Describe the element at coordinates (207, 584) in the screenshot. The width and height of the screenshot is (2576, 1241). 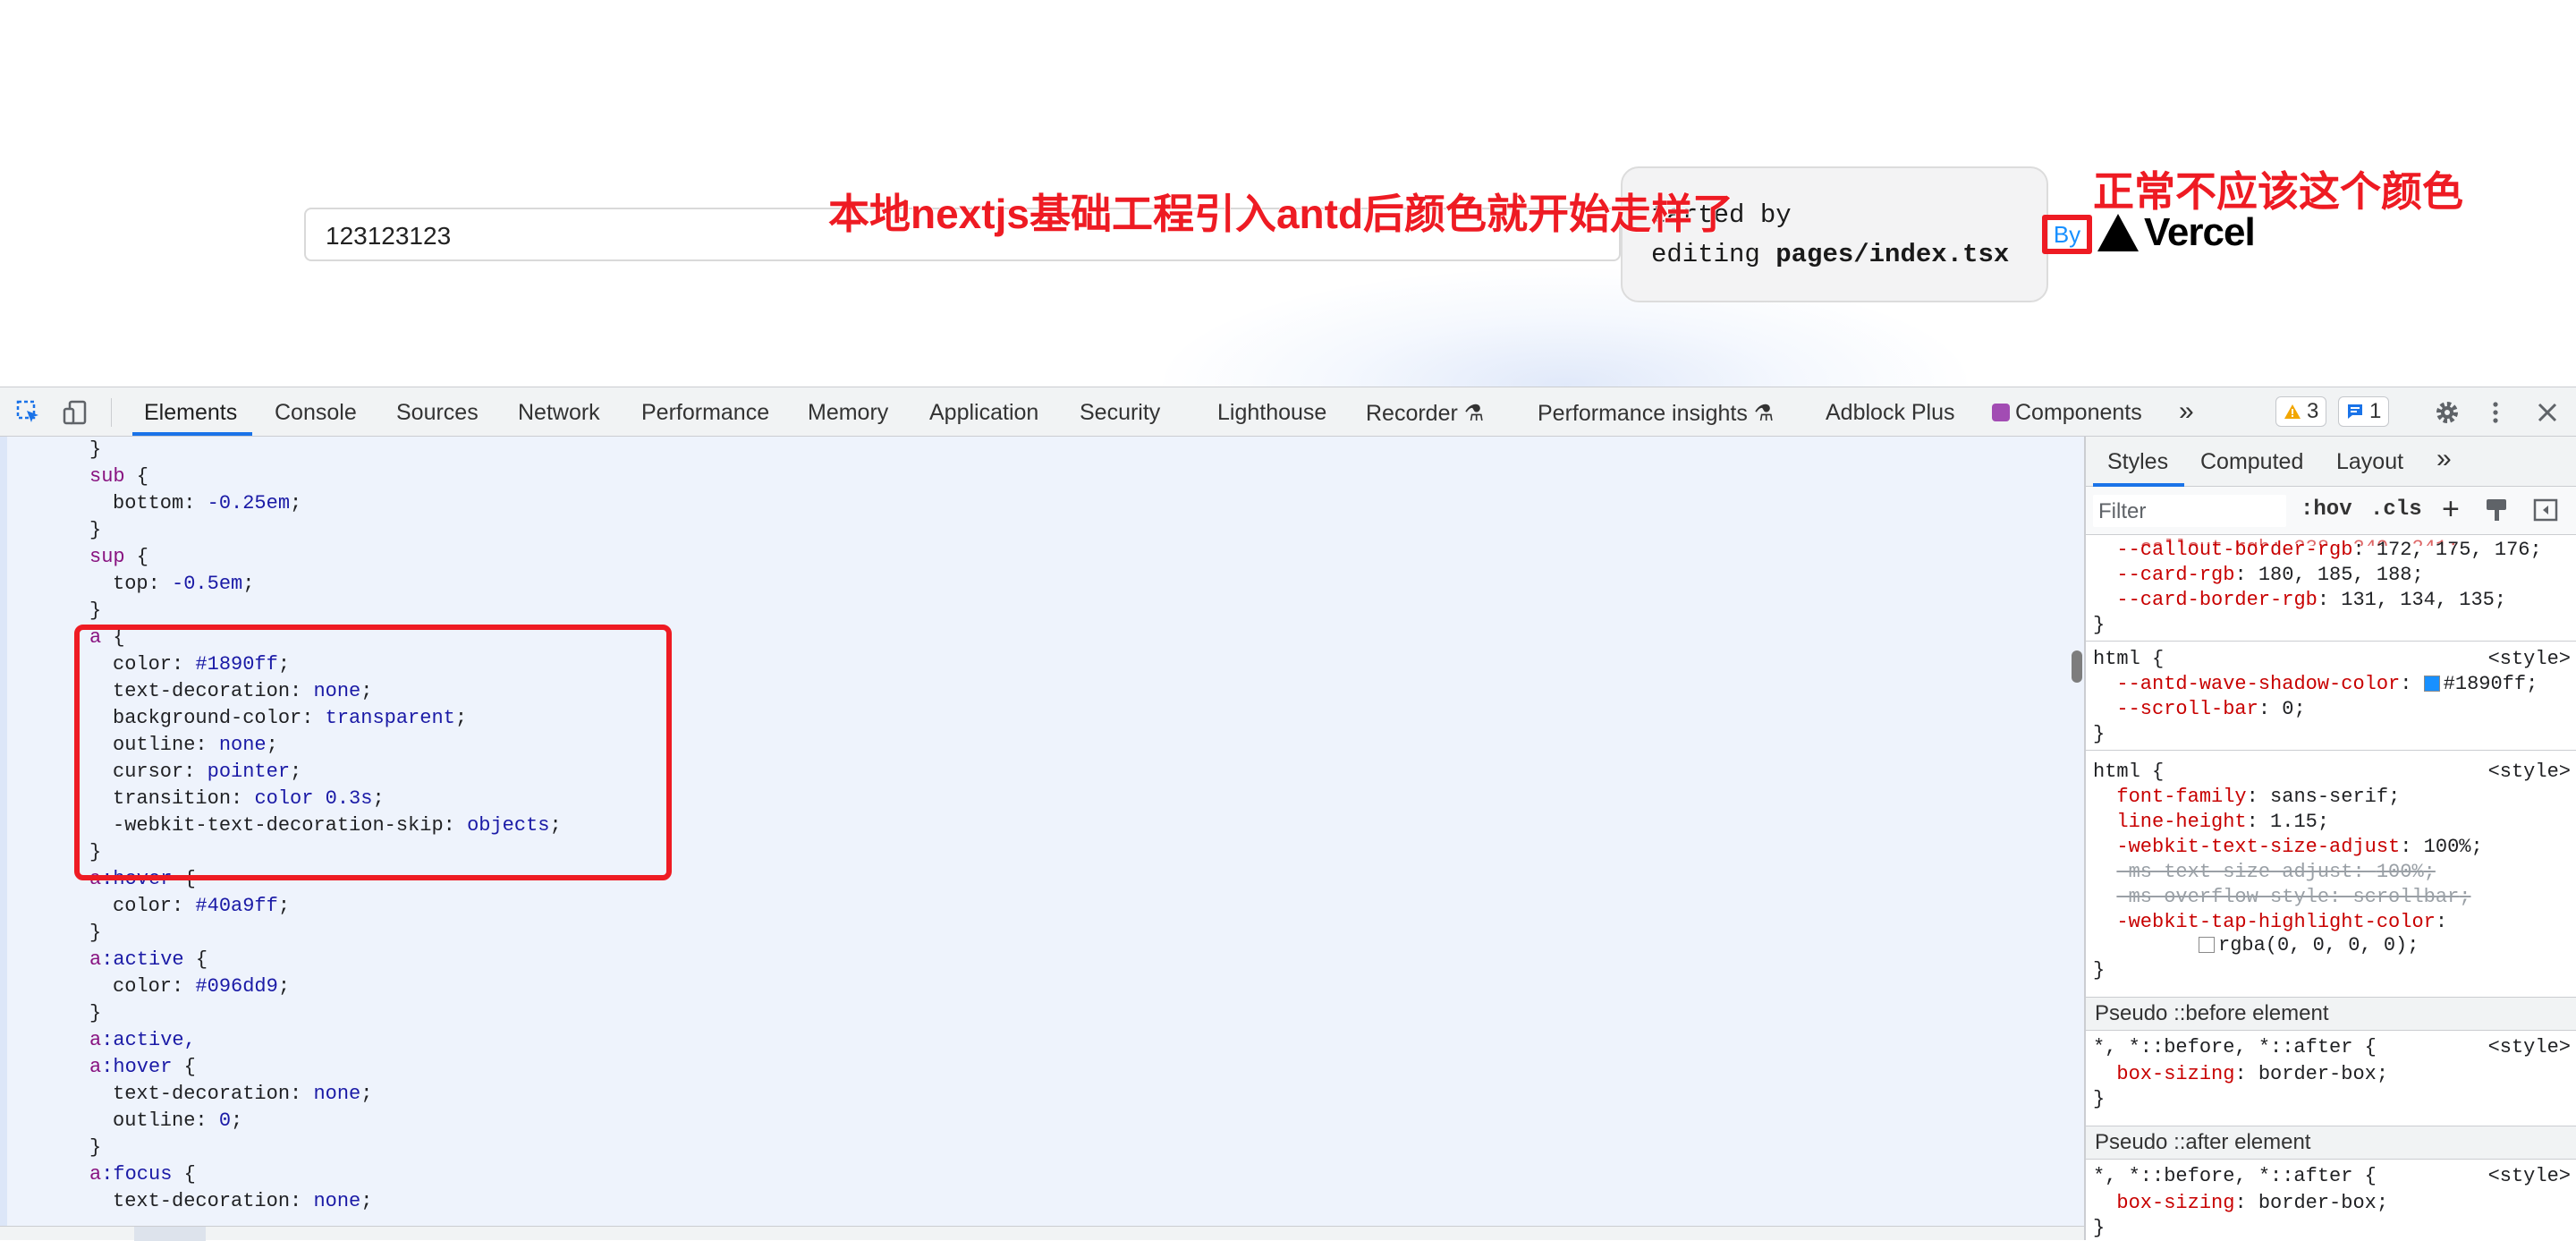
I see `value: -0.5em` at that location.